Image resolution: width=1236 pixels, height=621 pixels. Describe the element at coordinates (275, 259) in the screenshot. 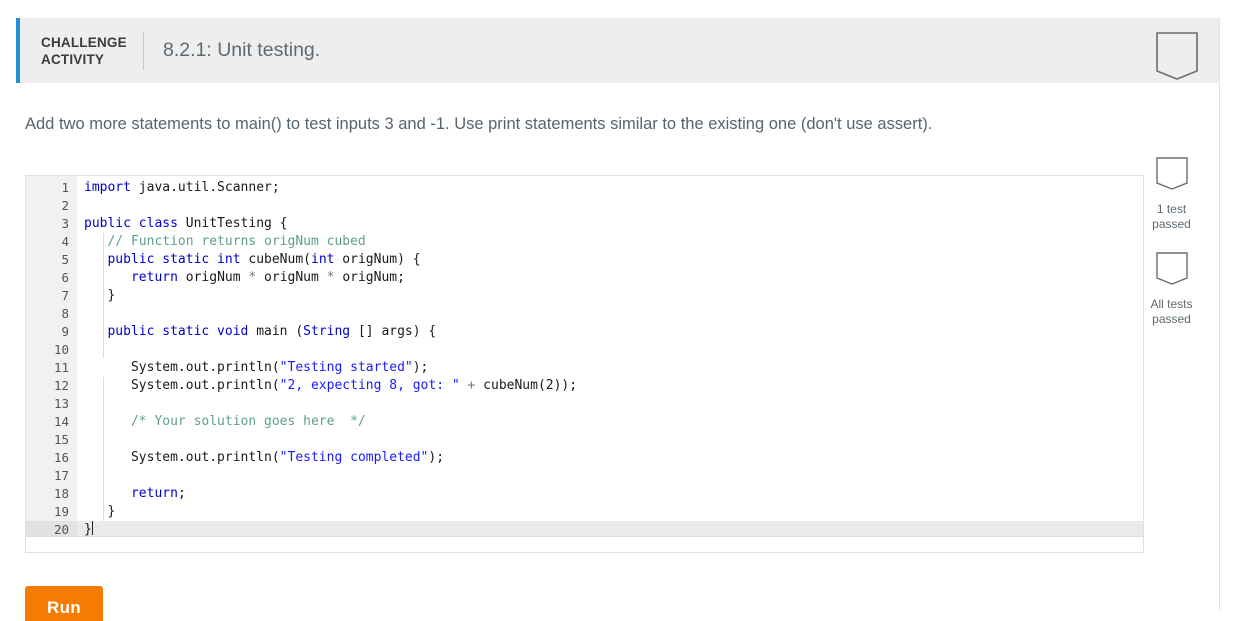

I see `code-token: cubeNum(` at that location.